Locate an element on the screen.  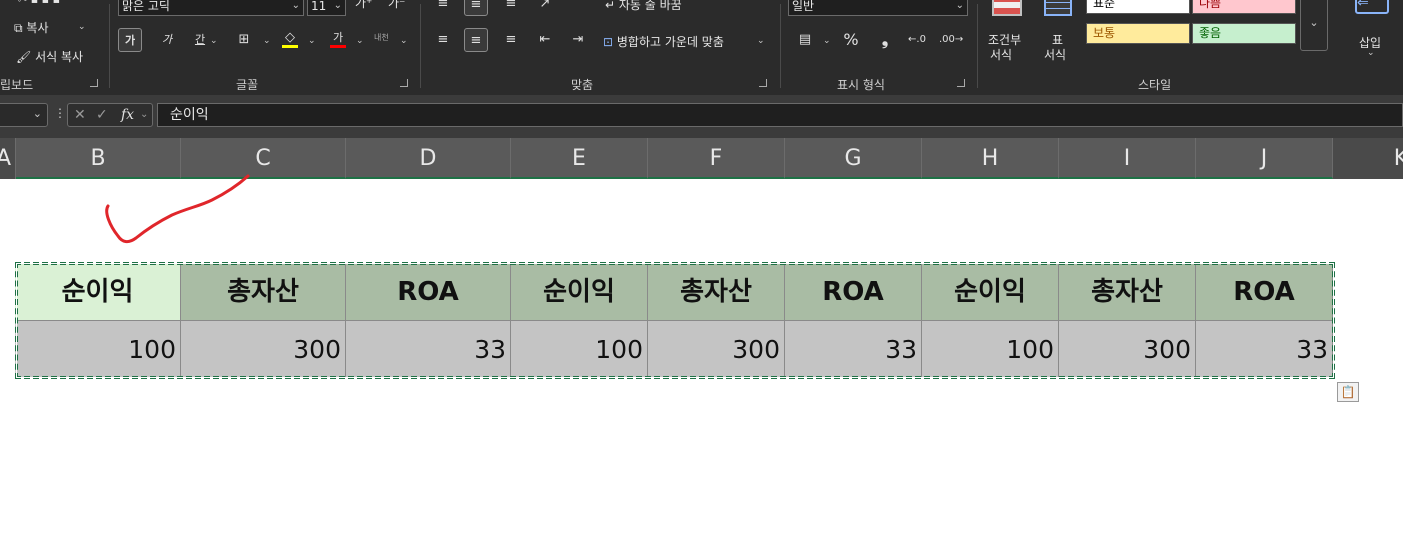
underline-dropdown: ⌄ is located at coordinates (214, 41).